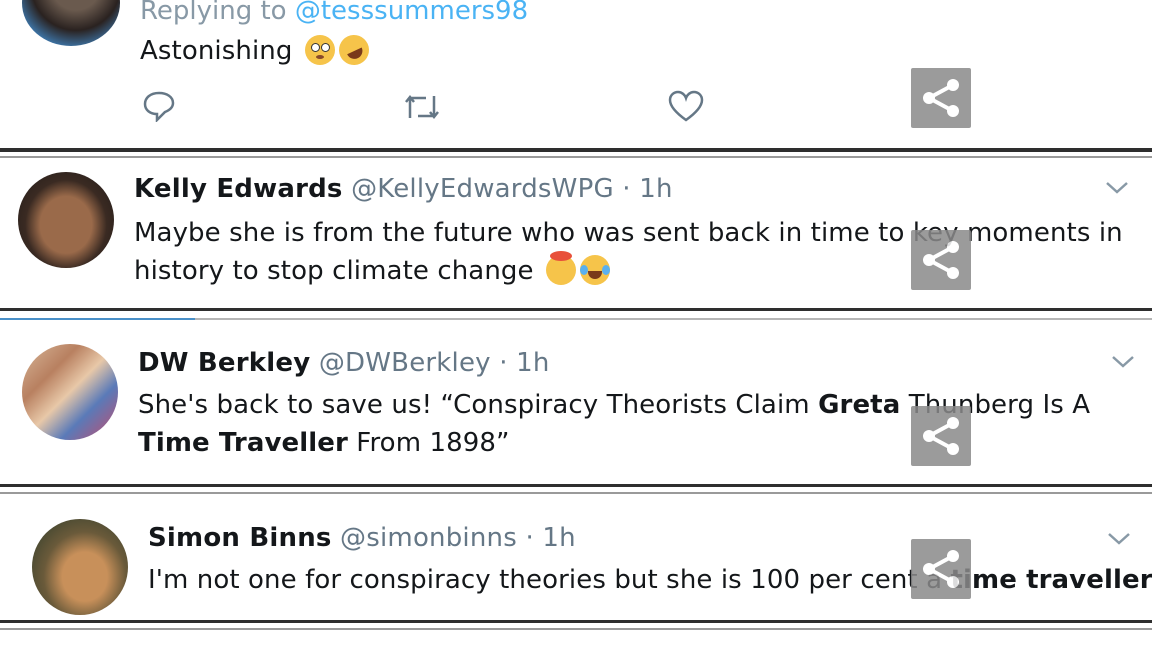  I want to click on replying-to: Replying to @tesssummers98, so click(334, 13).